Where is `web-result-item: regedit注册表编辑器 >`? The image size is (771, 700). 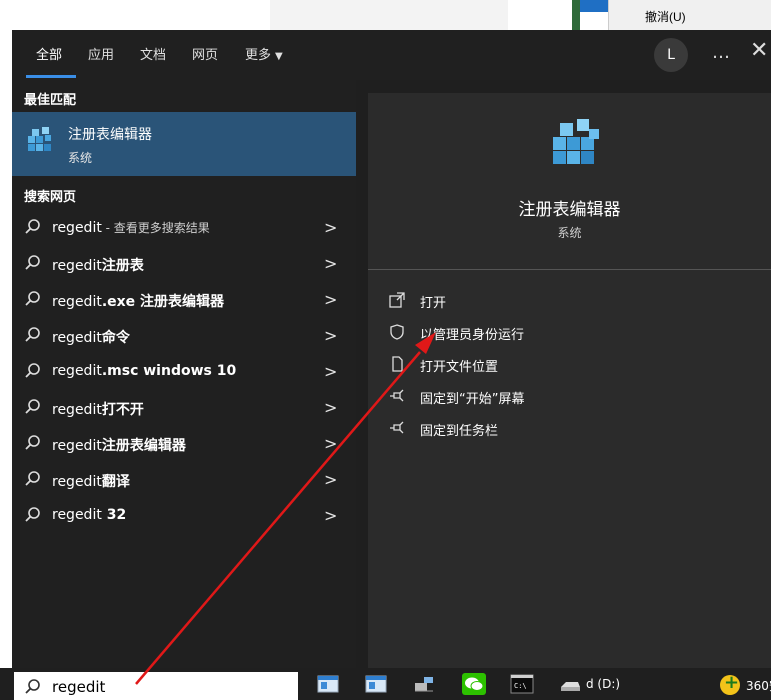
web-result-item: regedit注册表编辑器 > is located at coordinates (184, 444).